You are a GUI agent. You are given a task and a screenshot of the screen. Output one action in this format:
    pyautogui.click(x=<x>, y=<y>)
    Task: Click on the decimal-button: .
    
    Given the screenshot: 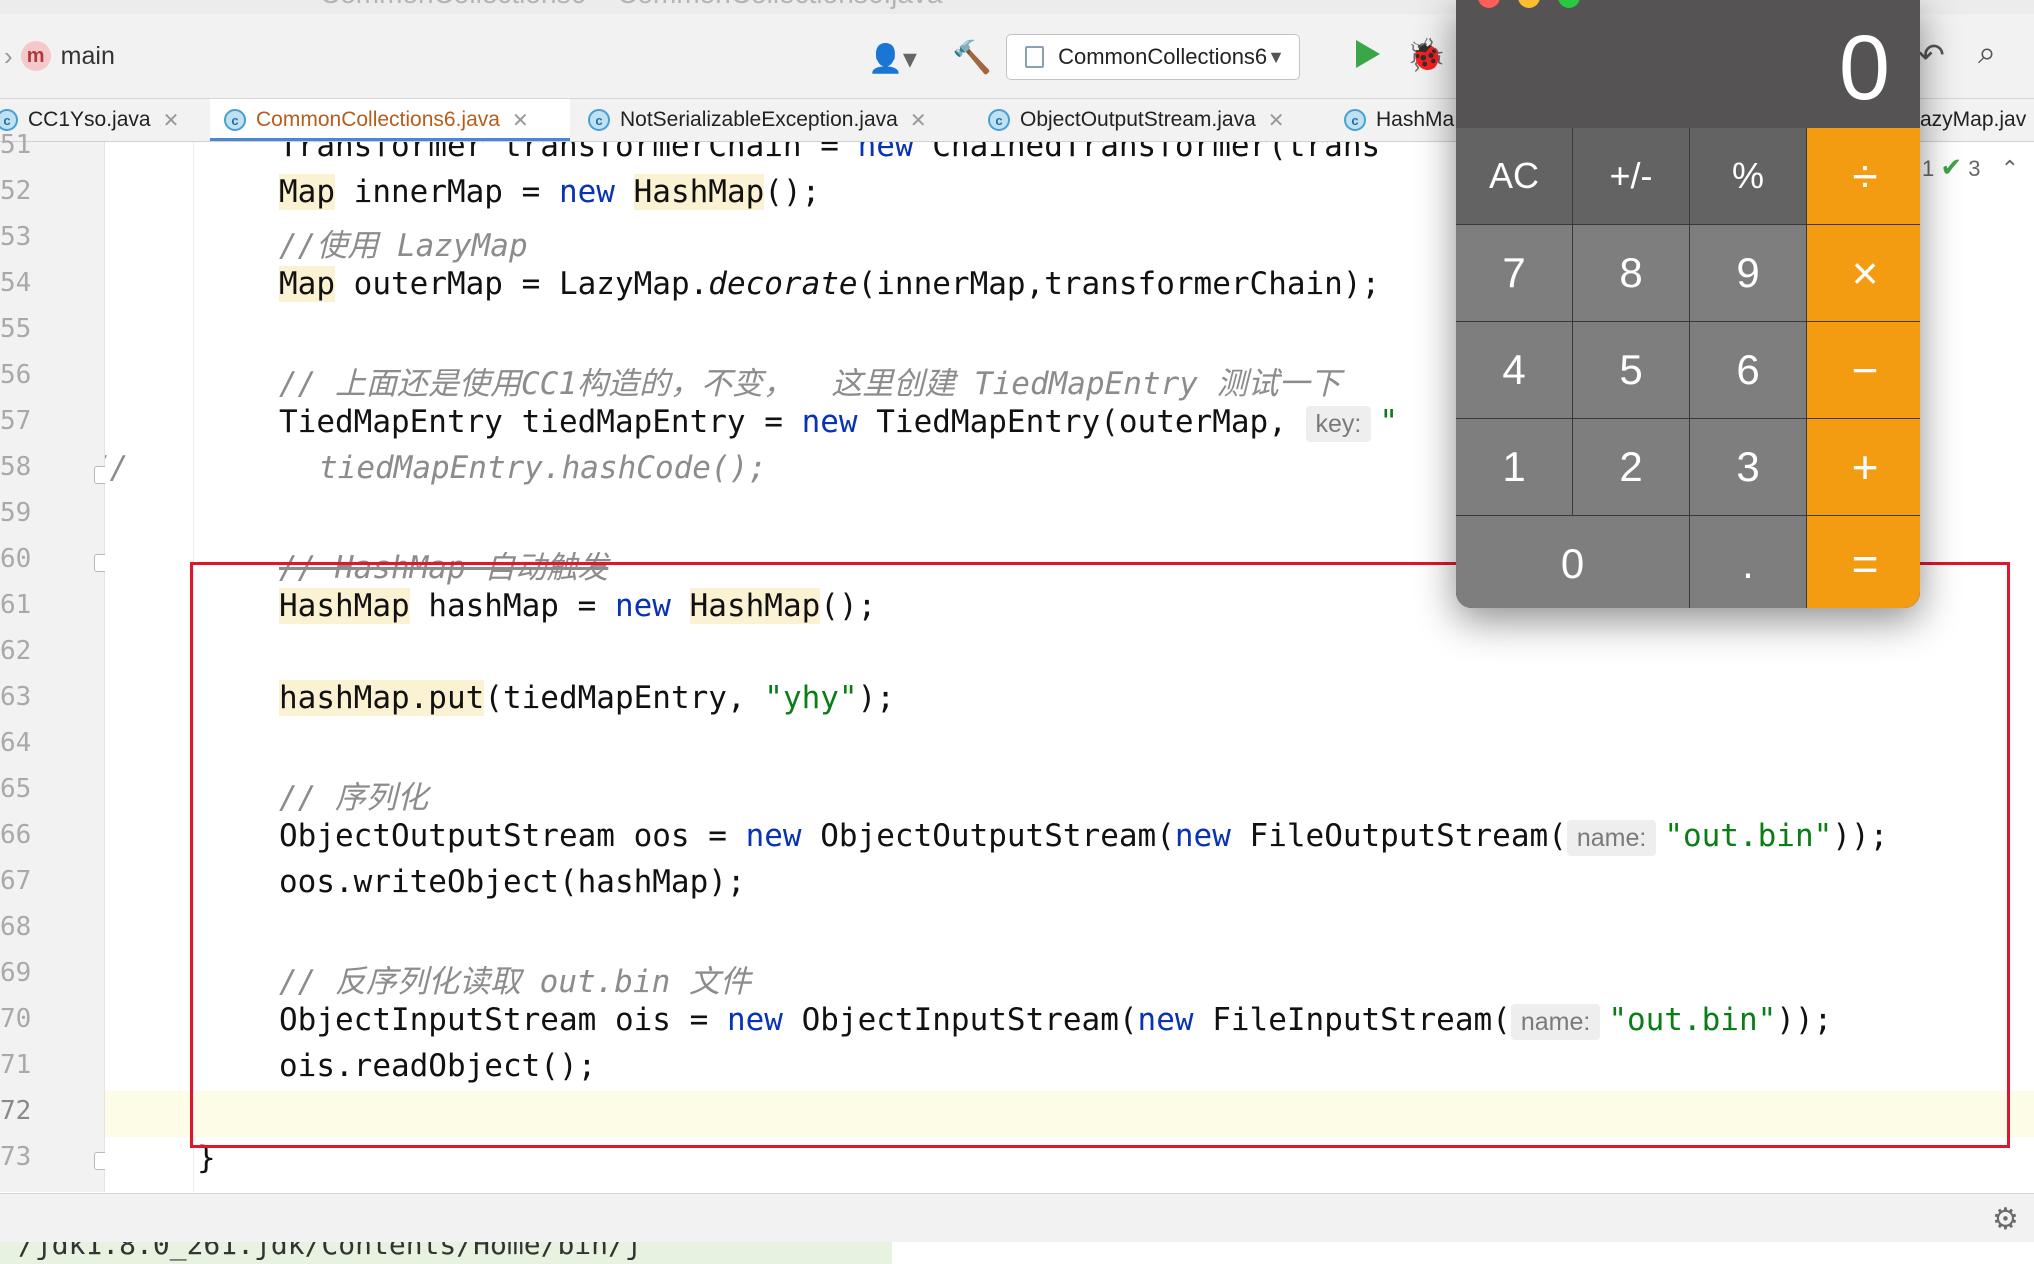 What is the action you would take?
    pyautogui.click(x=1748, y=562)
    